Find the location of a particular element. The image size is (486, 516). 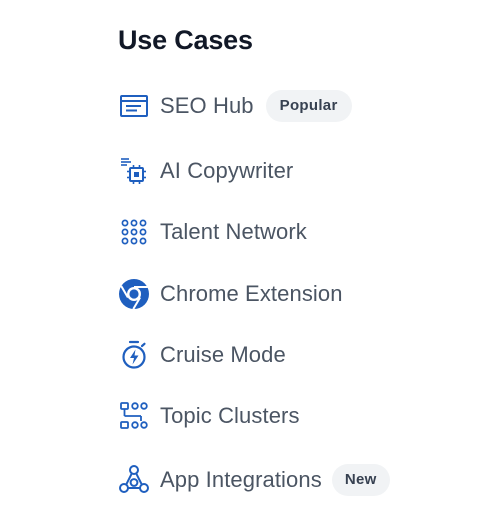

menu-title: Use Cases is located at coordinates (185, 40).